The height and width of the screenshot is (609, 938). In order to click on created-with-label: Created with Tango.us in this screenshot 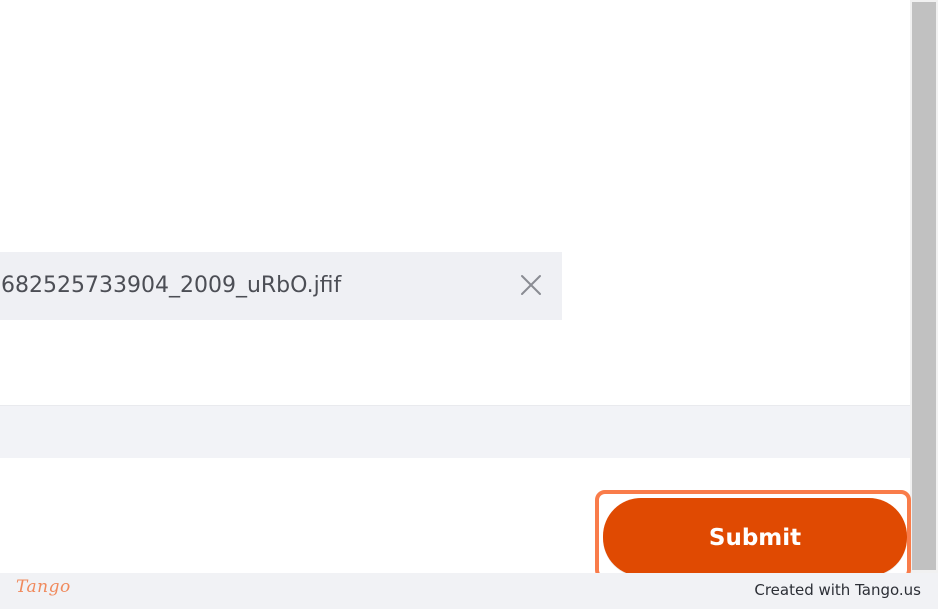, I will do `click(837, 590)`.